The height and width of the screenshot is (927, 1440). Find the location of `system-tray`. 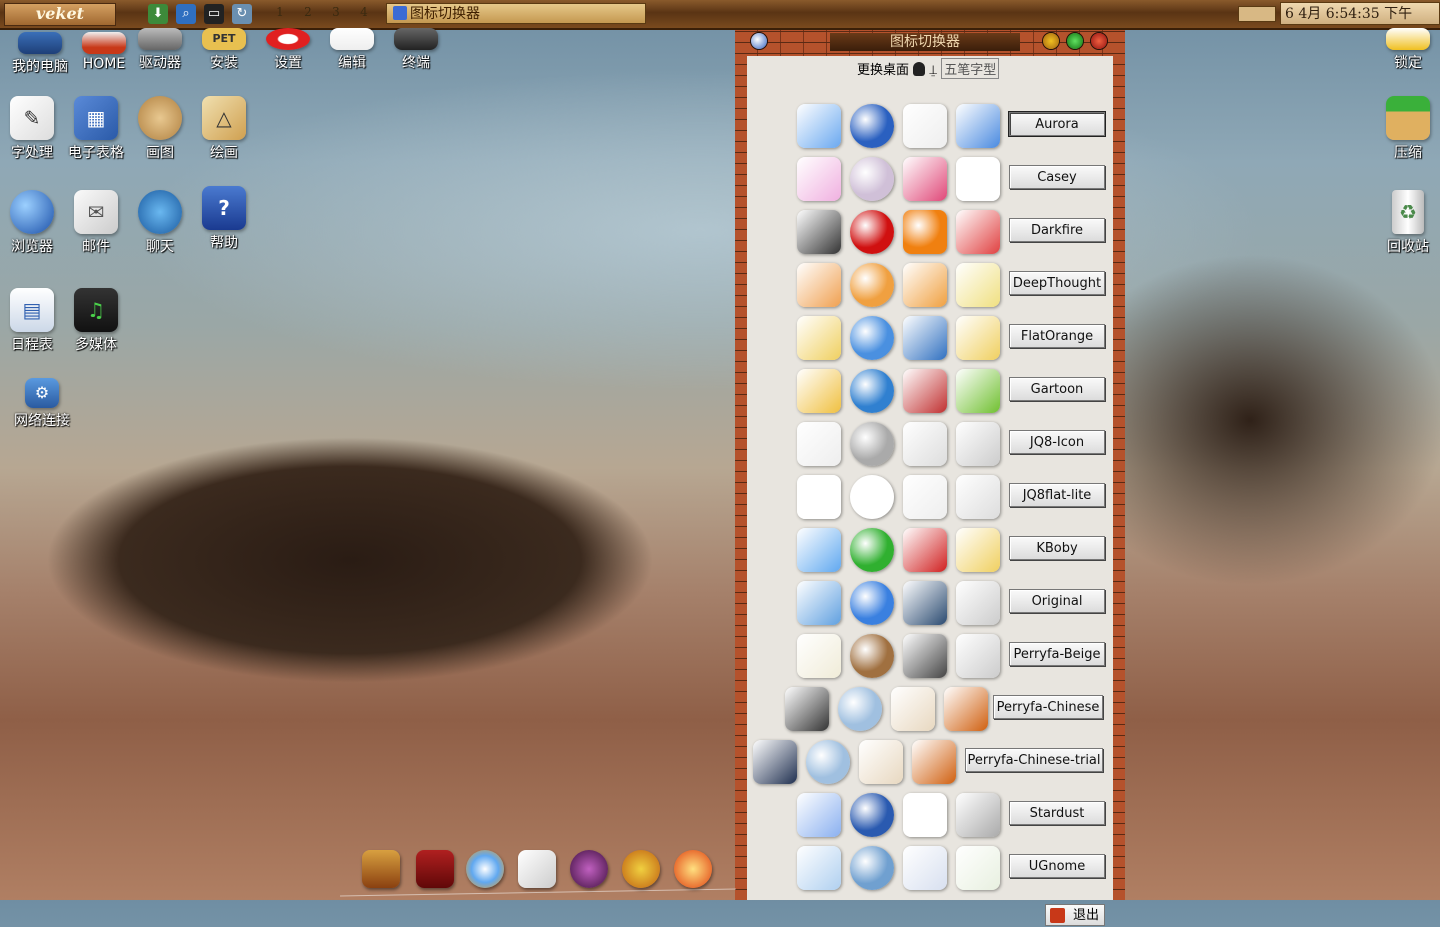

system-tray is located at coordinates (1257, 14).